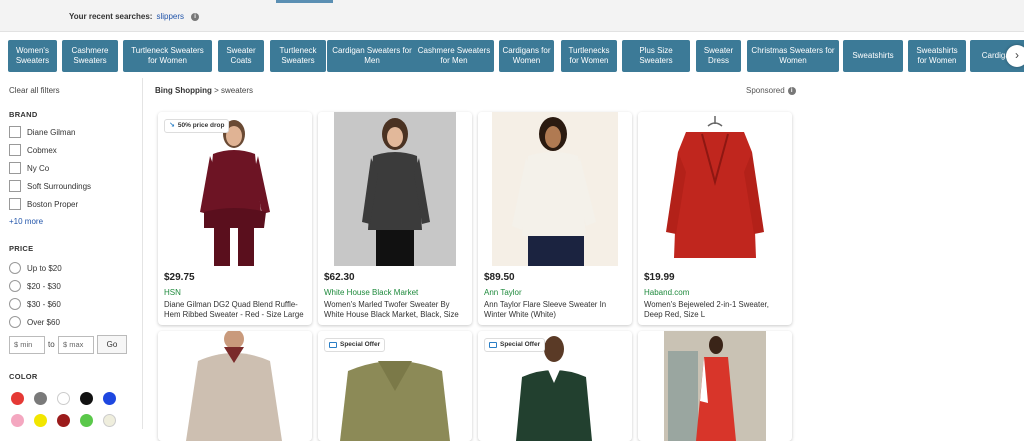 The height and width of the screenshot is (441, 1024). I want to click on recent-search-link: slippers, so click(170, 16).